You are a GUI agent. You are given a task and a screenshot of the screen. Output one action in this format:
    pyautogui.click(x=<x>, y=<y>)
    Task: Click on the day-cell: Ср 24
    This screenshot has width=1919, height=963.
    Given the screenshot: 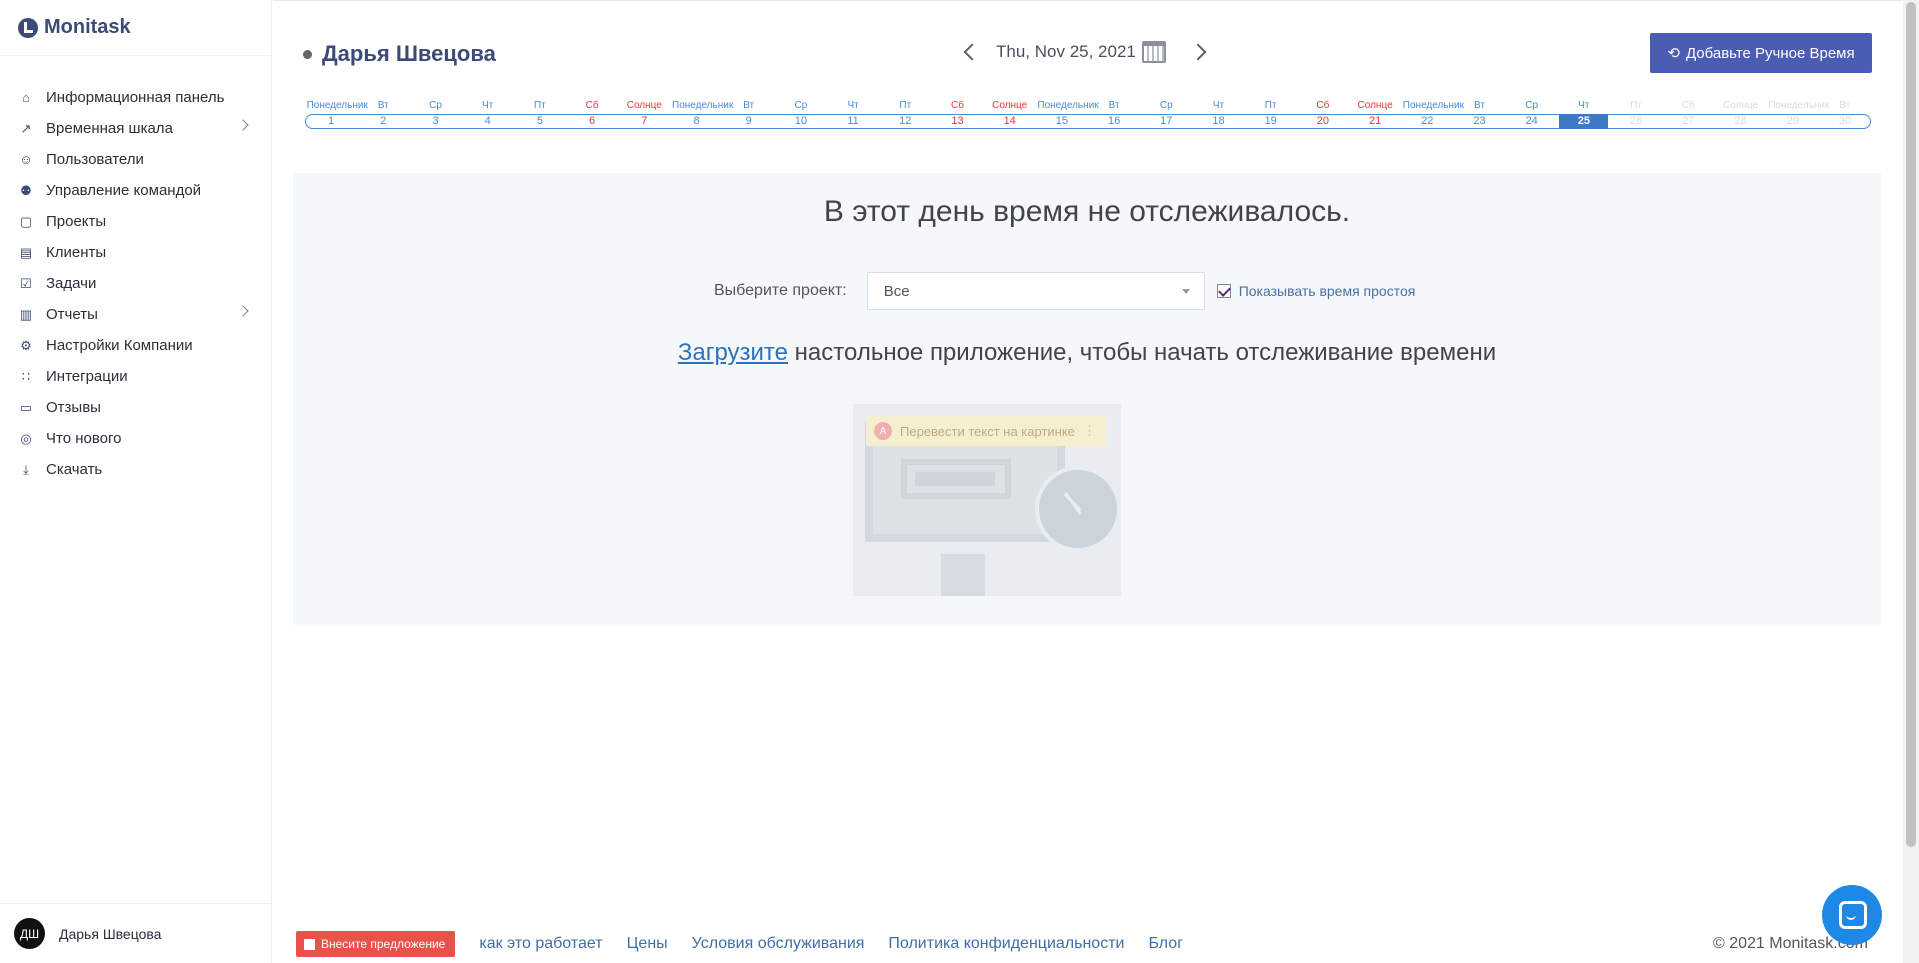 What is the action you would take?
    pyautogui.click(x=1531, y=113)
    